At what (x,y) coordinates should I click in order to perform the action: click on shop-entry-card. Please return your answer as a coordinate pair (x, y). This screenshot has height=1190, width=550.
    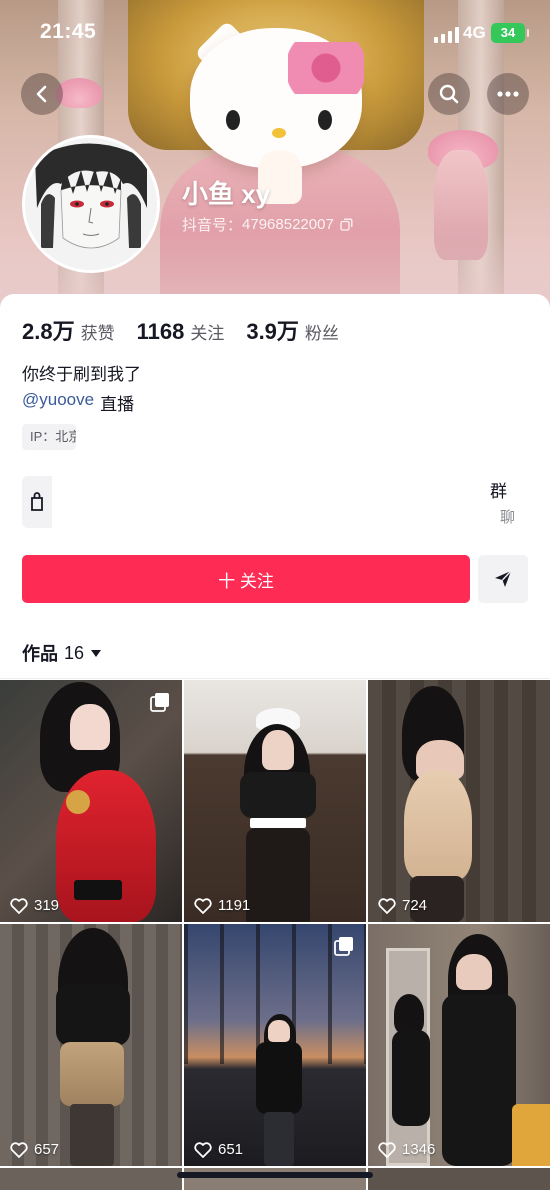
    Looking at the image, I should click on (37, 502).